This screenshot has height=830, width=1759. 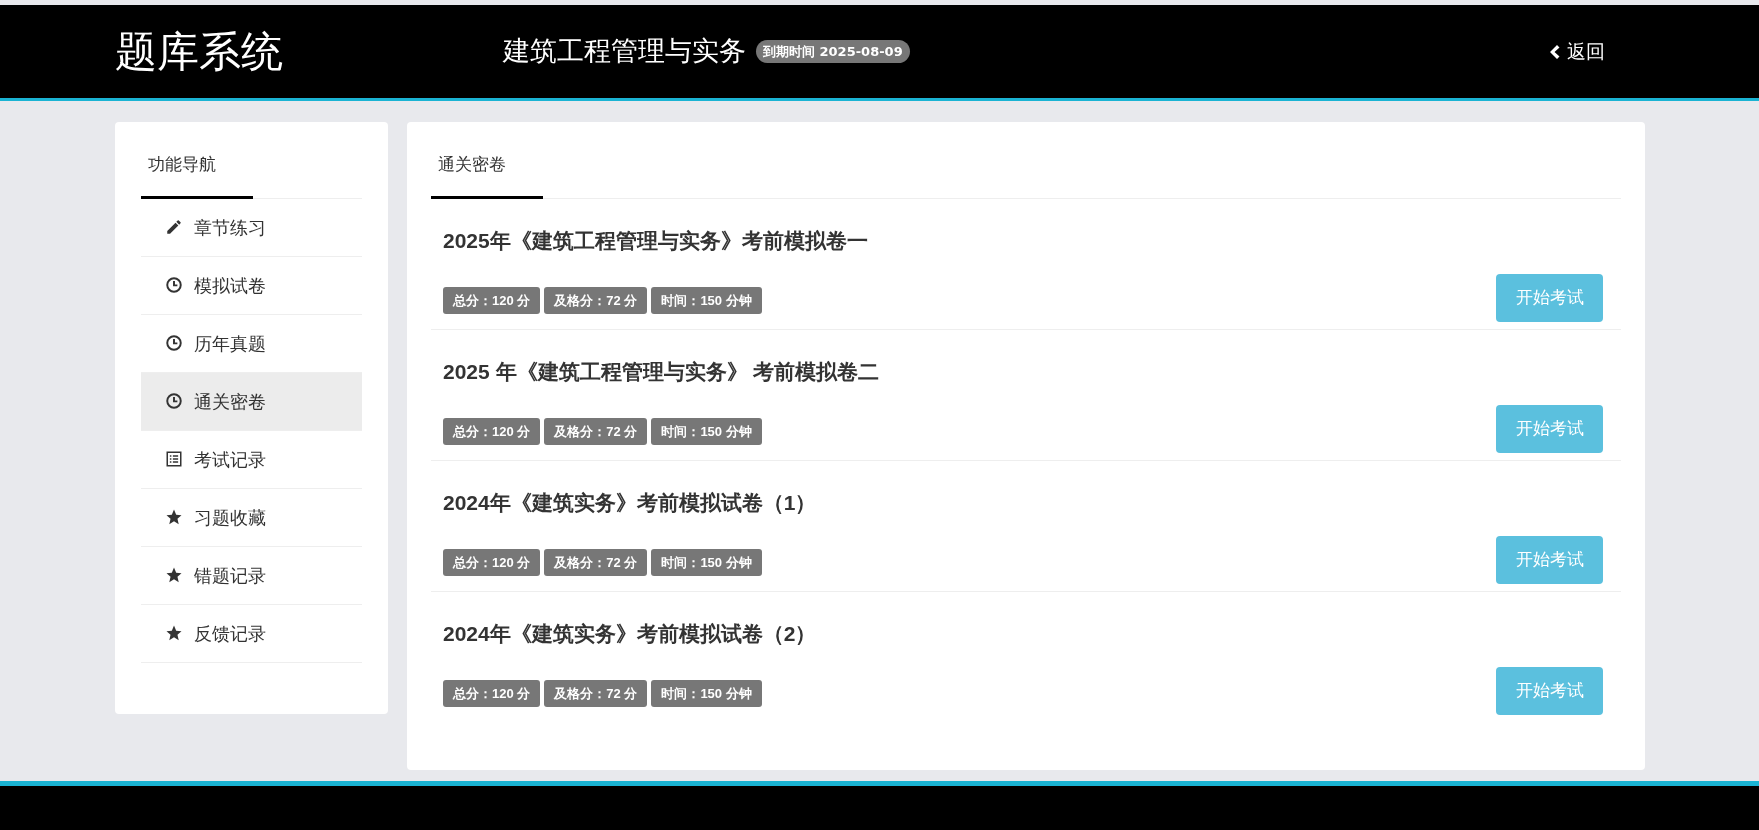 I want to click on pencil-icon, so click(x=174, y=227).